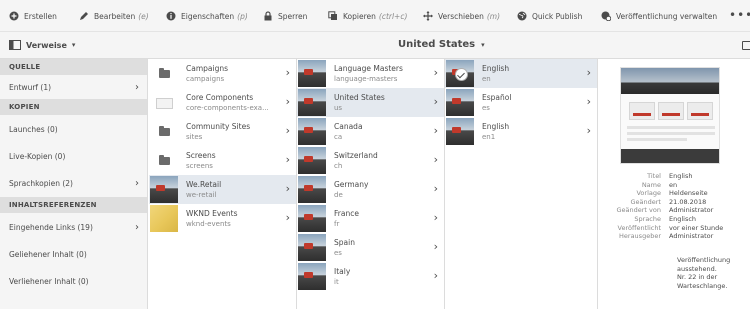 The width and height of the screenshot is (750, 309). What do you see at coordinates (739, 15) in the screenshot?
I see `more-icon: •••` at bounding box center [739, 15].